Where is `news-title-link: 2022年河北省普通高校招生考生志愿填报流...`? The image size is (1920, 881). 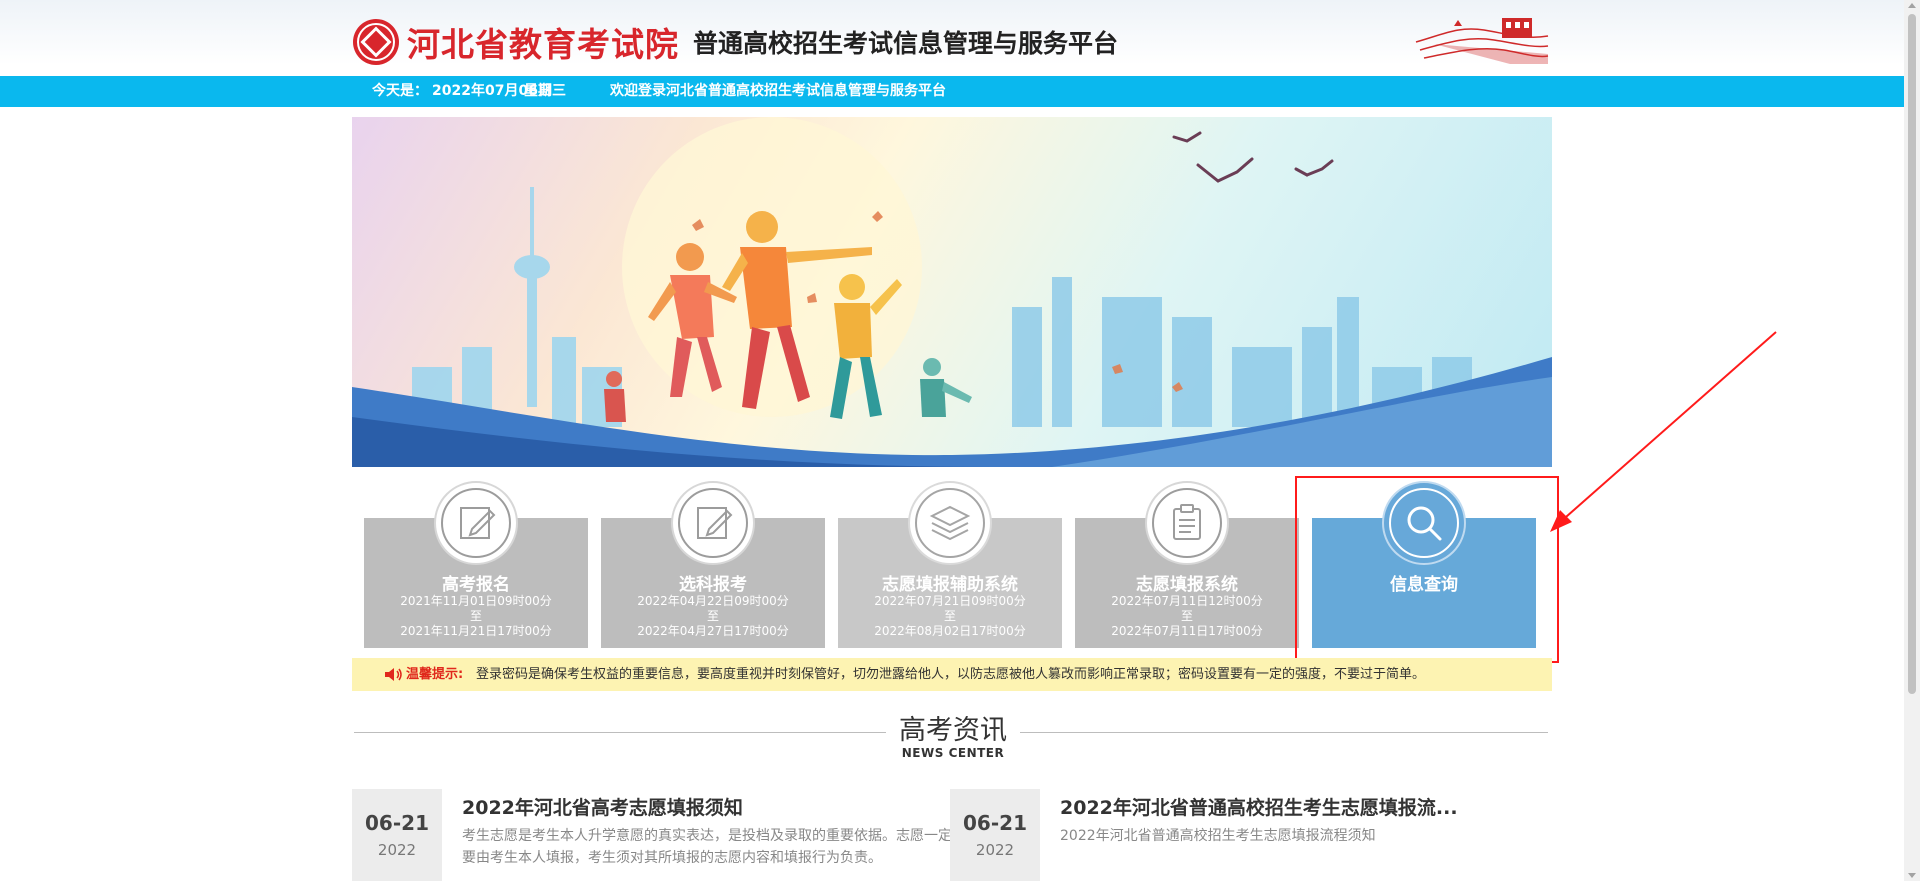 news-title-link: 2022年河北省普通高校招生考生志愿填报流... is located at coordinates (1259, 806).